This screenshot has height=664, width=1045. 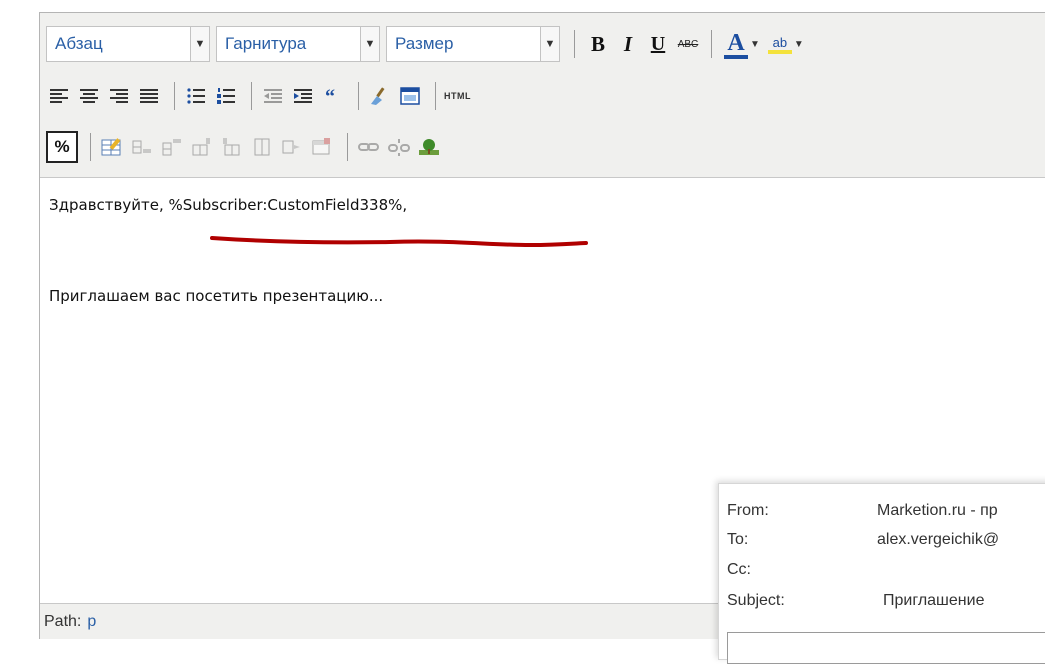 I want to click on bold-button: B, so click(x=598, y=44).